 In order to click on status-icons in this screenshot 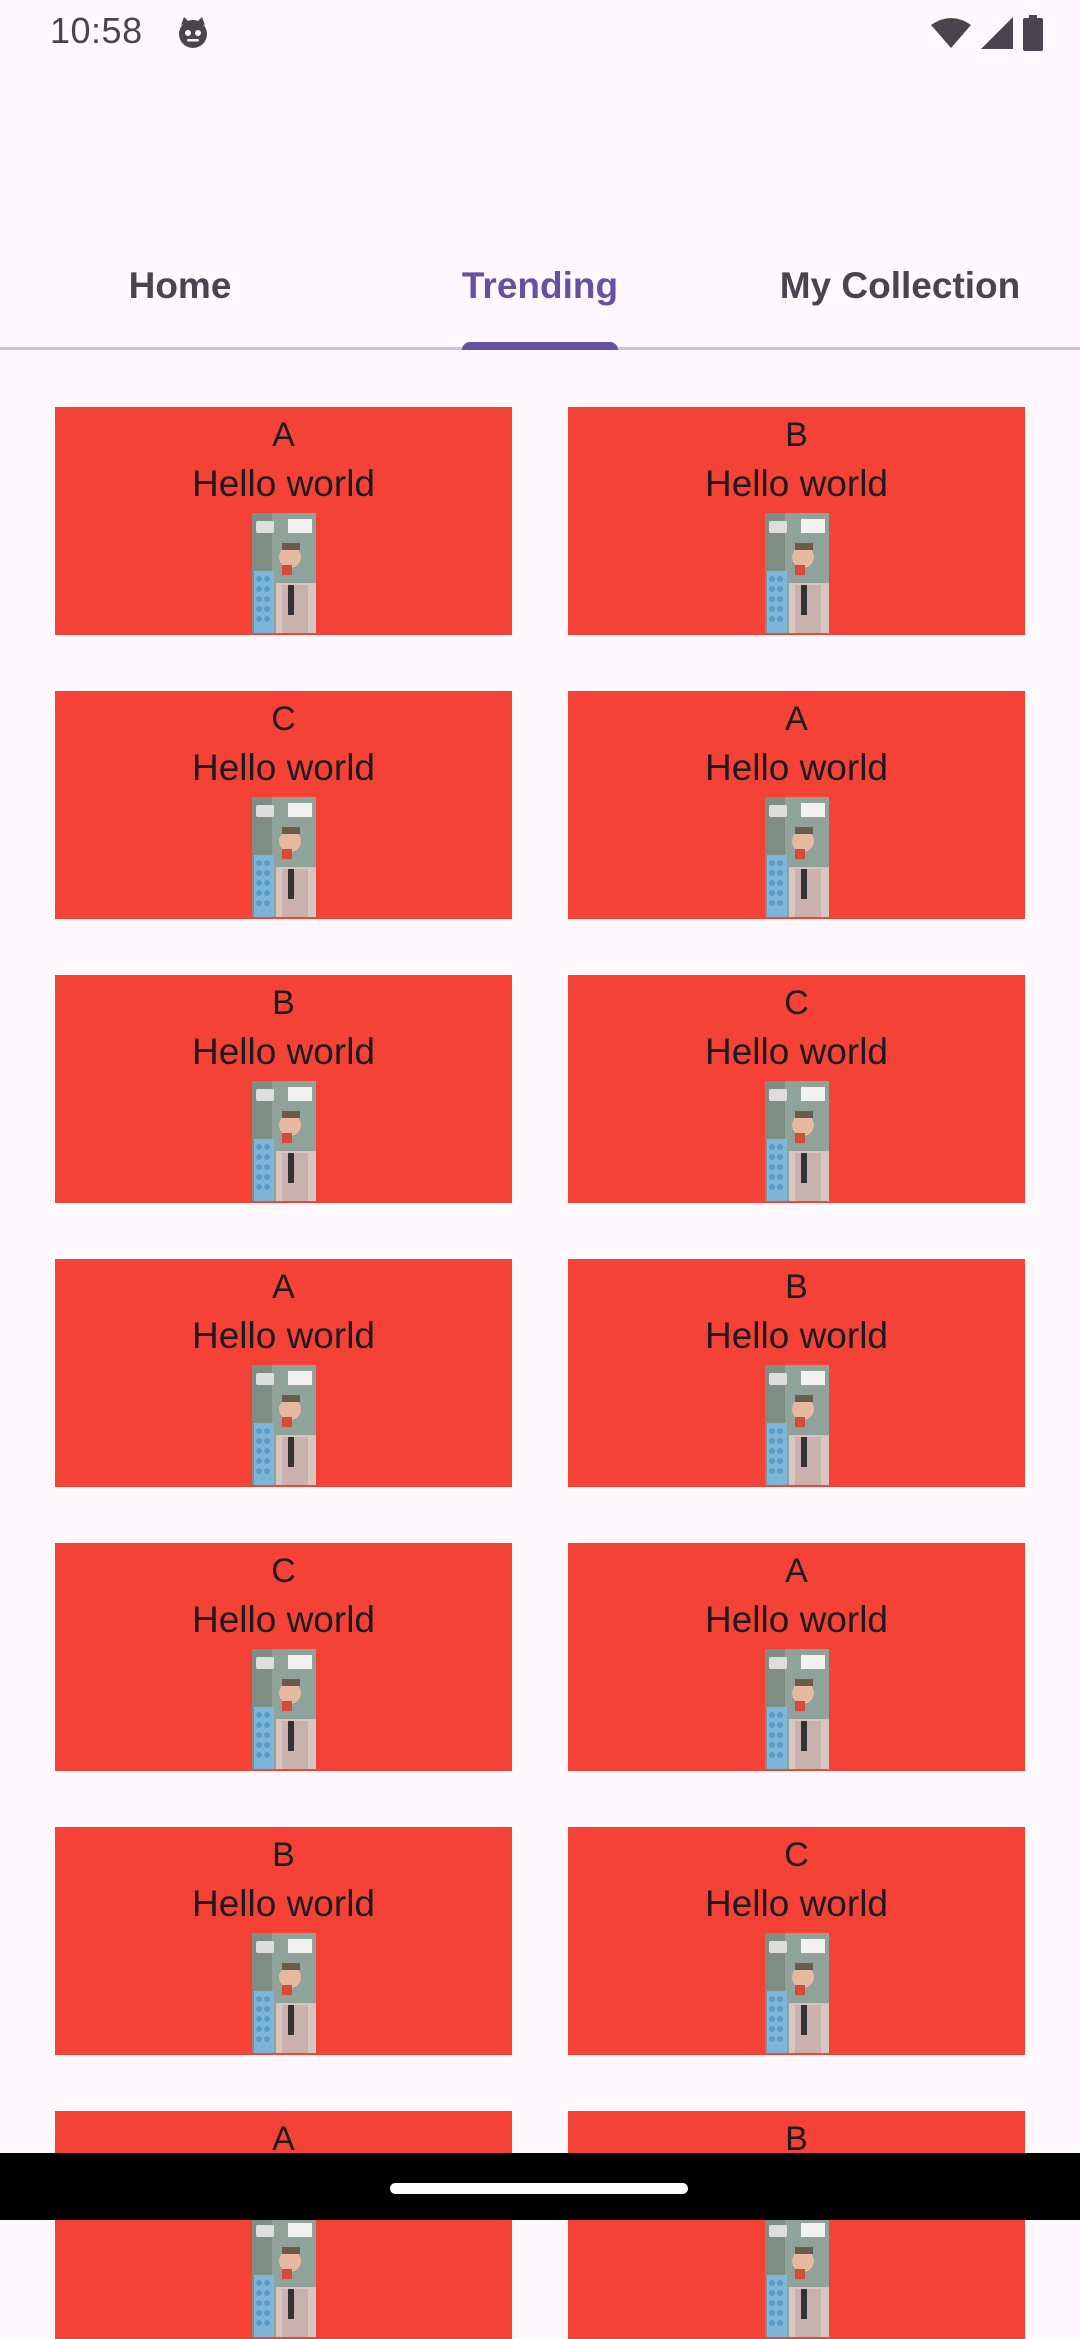, I will do `click(987, 33)`.